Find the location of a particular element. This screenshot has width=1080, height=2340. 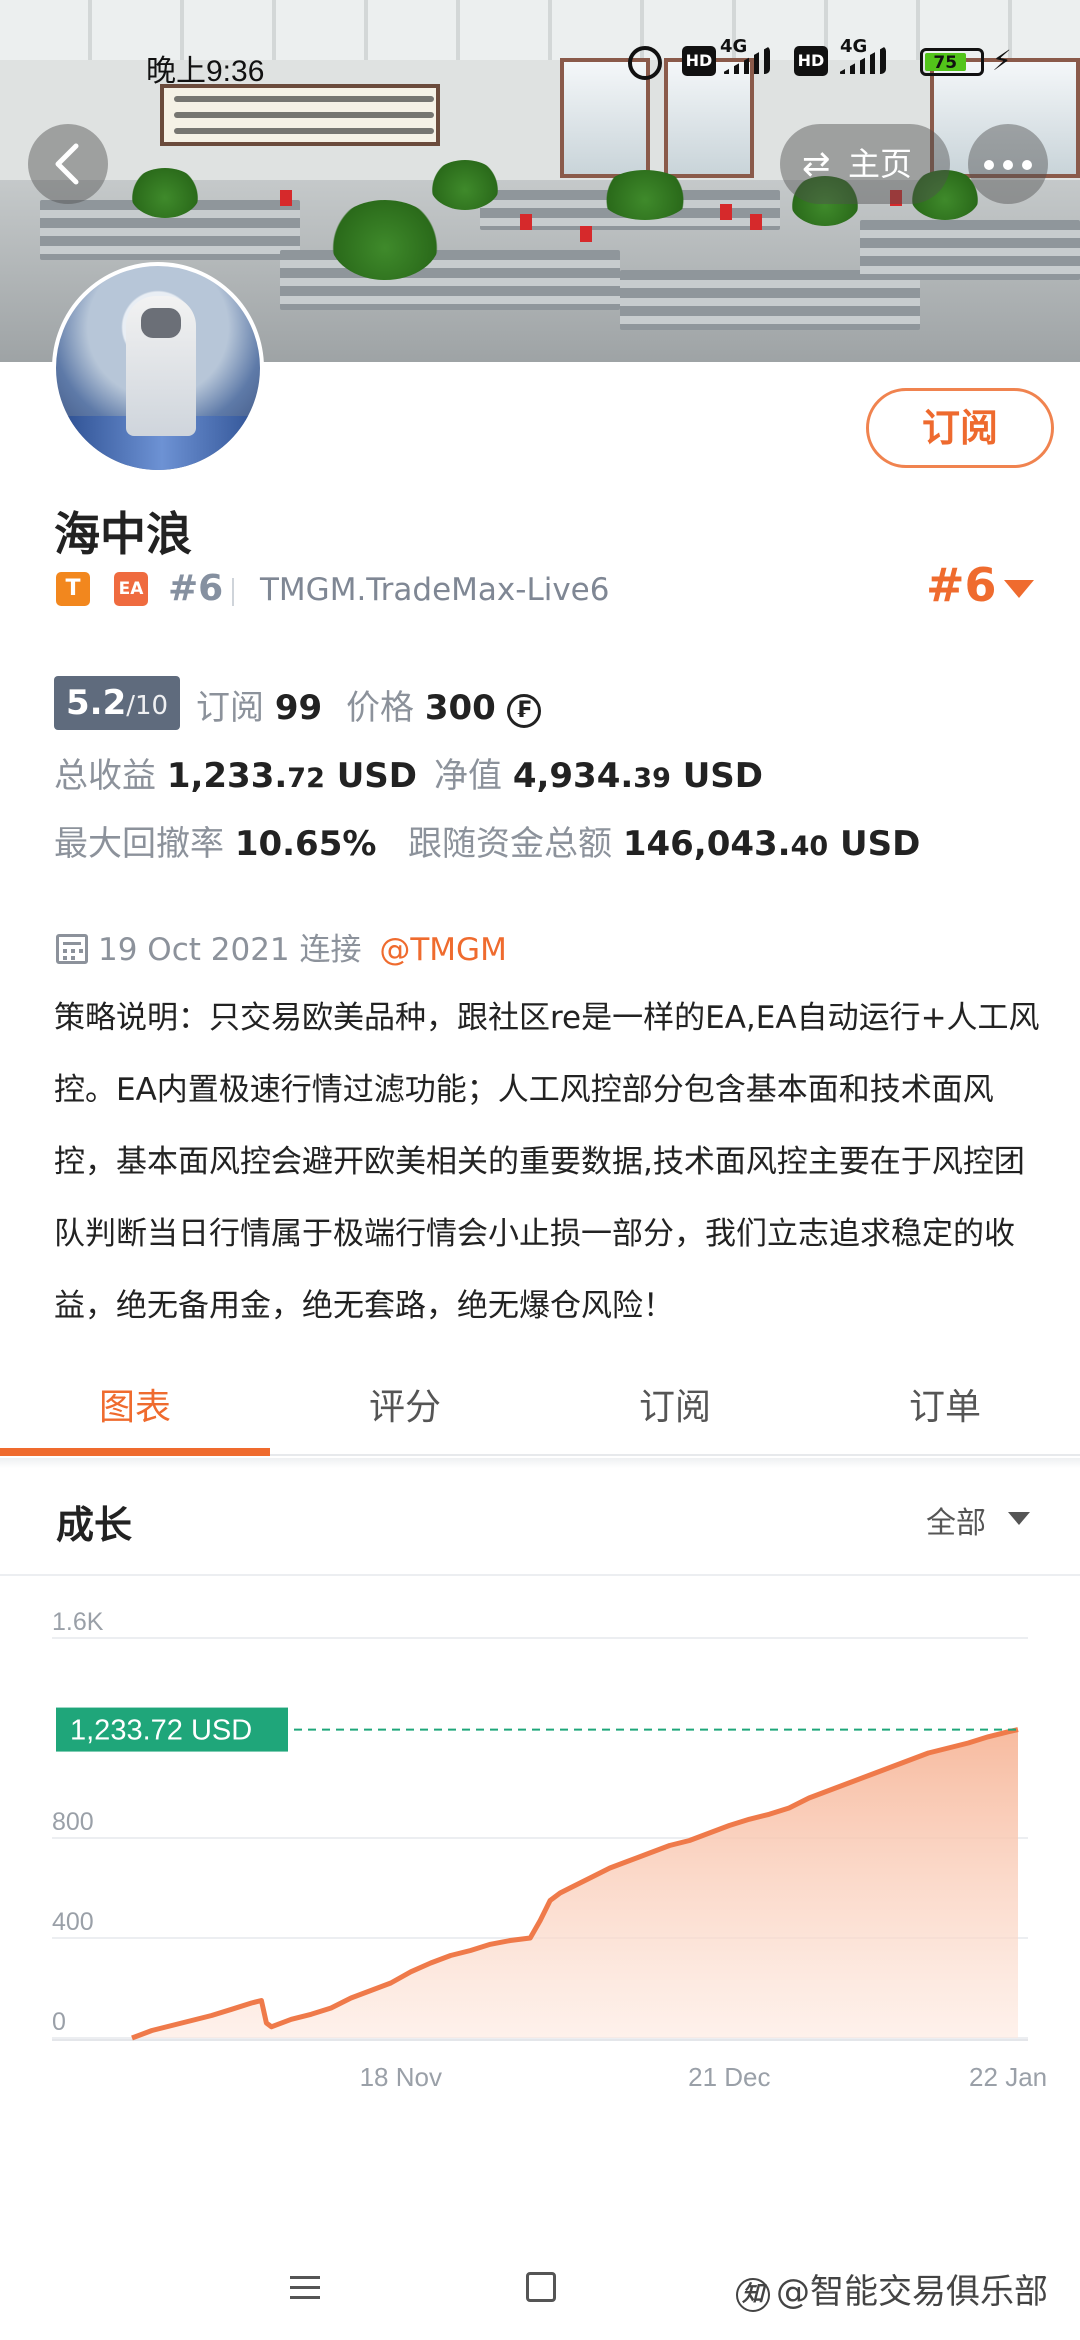

recents-button is located at coordinates (305, 2288).